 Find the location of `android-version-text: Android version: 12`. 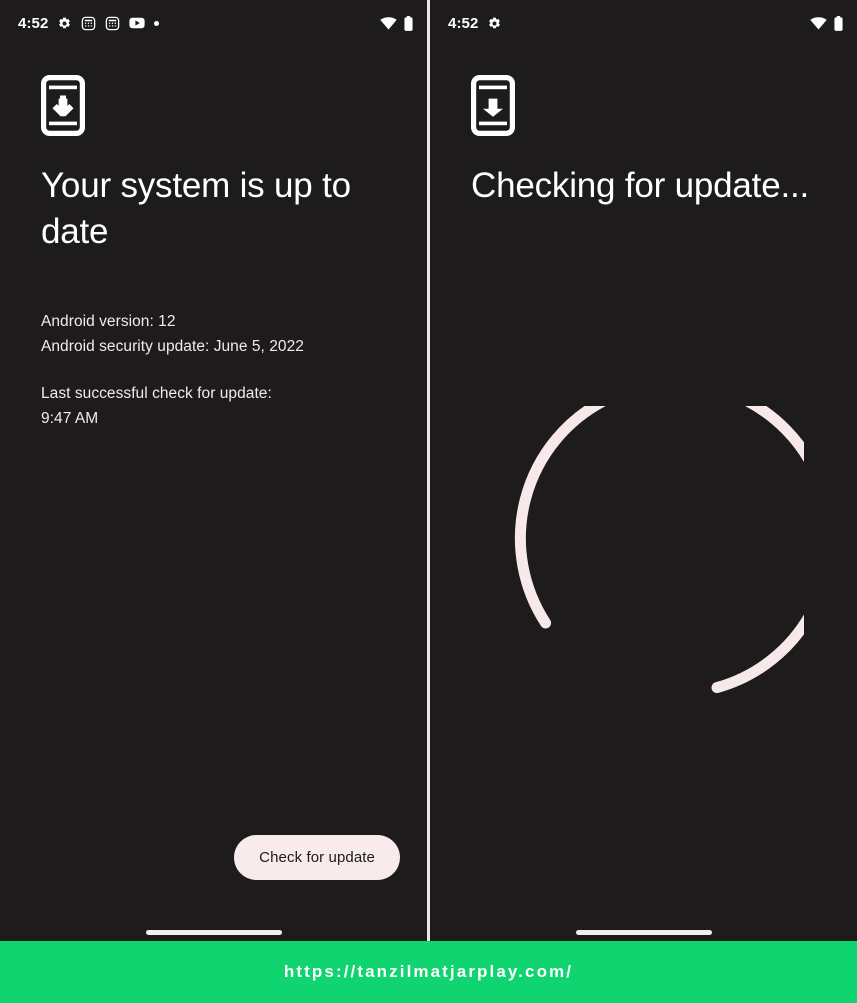

android-version-text: Android version: 12 is located at coordinates (108, 321).